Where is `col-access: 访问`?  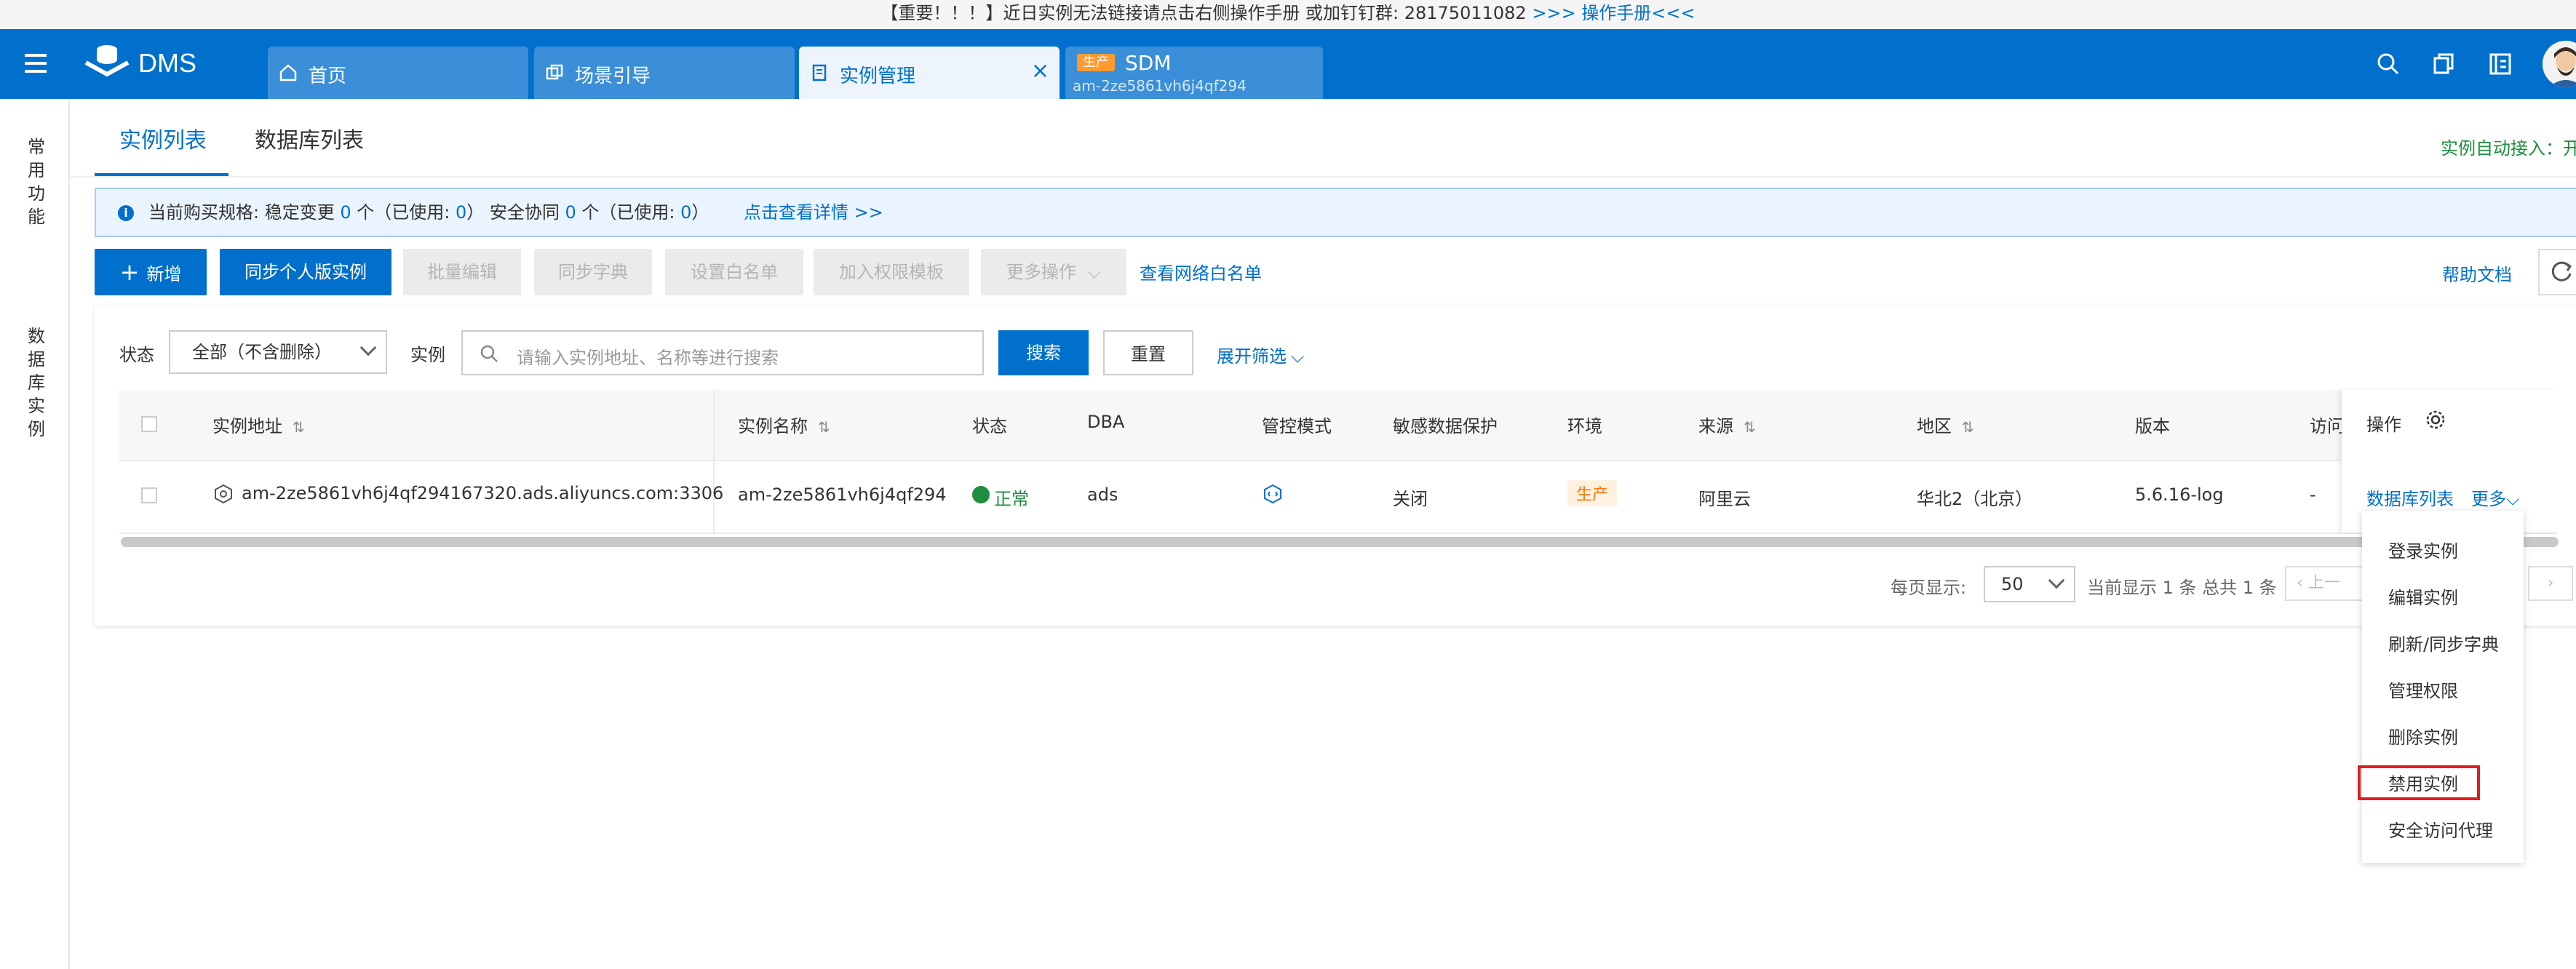 col-access: 访问 is located at coordinates (2327, 426).